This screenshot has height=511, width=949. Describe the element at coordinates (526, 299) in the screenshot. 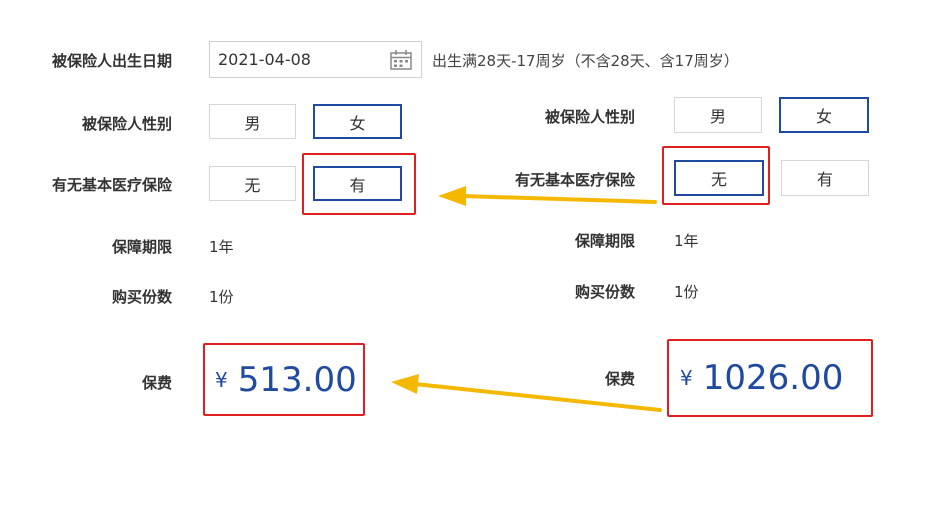

I see `annotation-arrows` at that location.